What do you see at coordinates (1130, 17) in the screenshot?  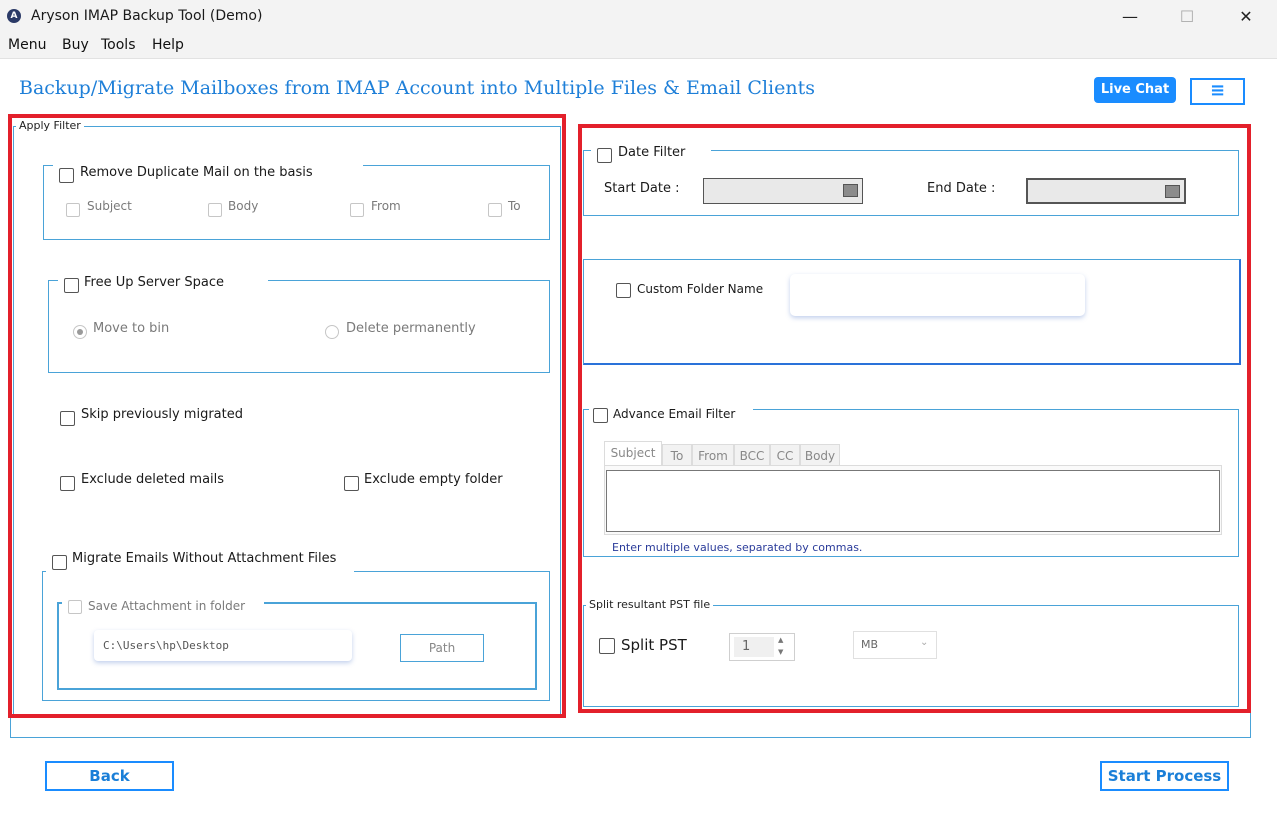 I see `minimize-button: —` at bounding box center [1130, 17].